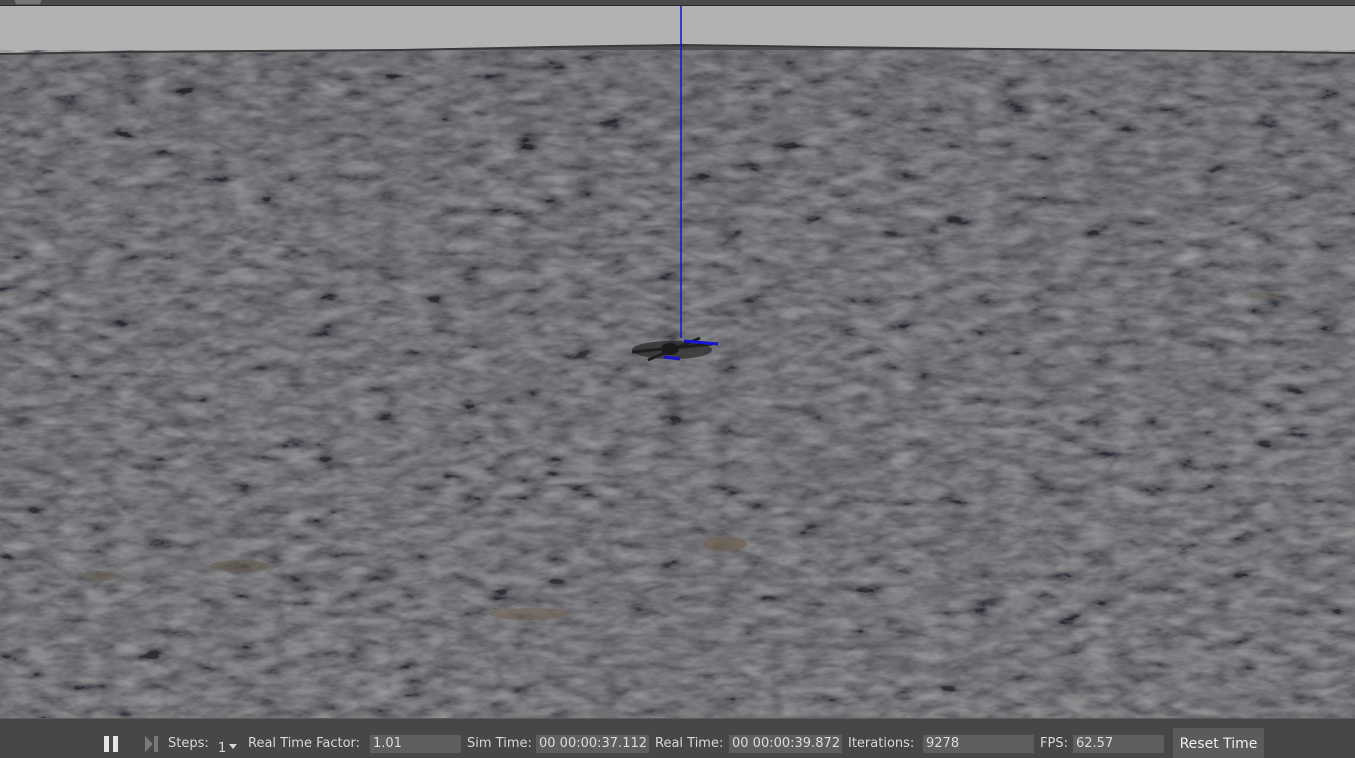 The image size is (1355, 758). What do you see at coordinates (188, 743) in the screenshot?
I see `steps-label: Steps:` at bounding box center [188, 743].